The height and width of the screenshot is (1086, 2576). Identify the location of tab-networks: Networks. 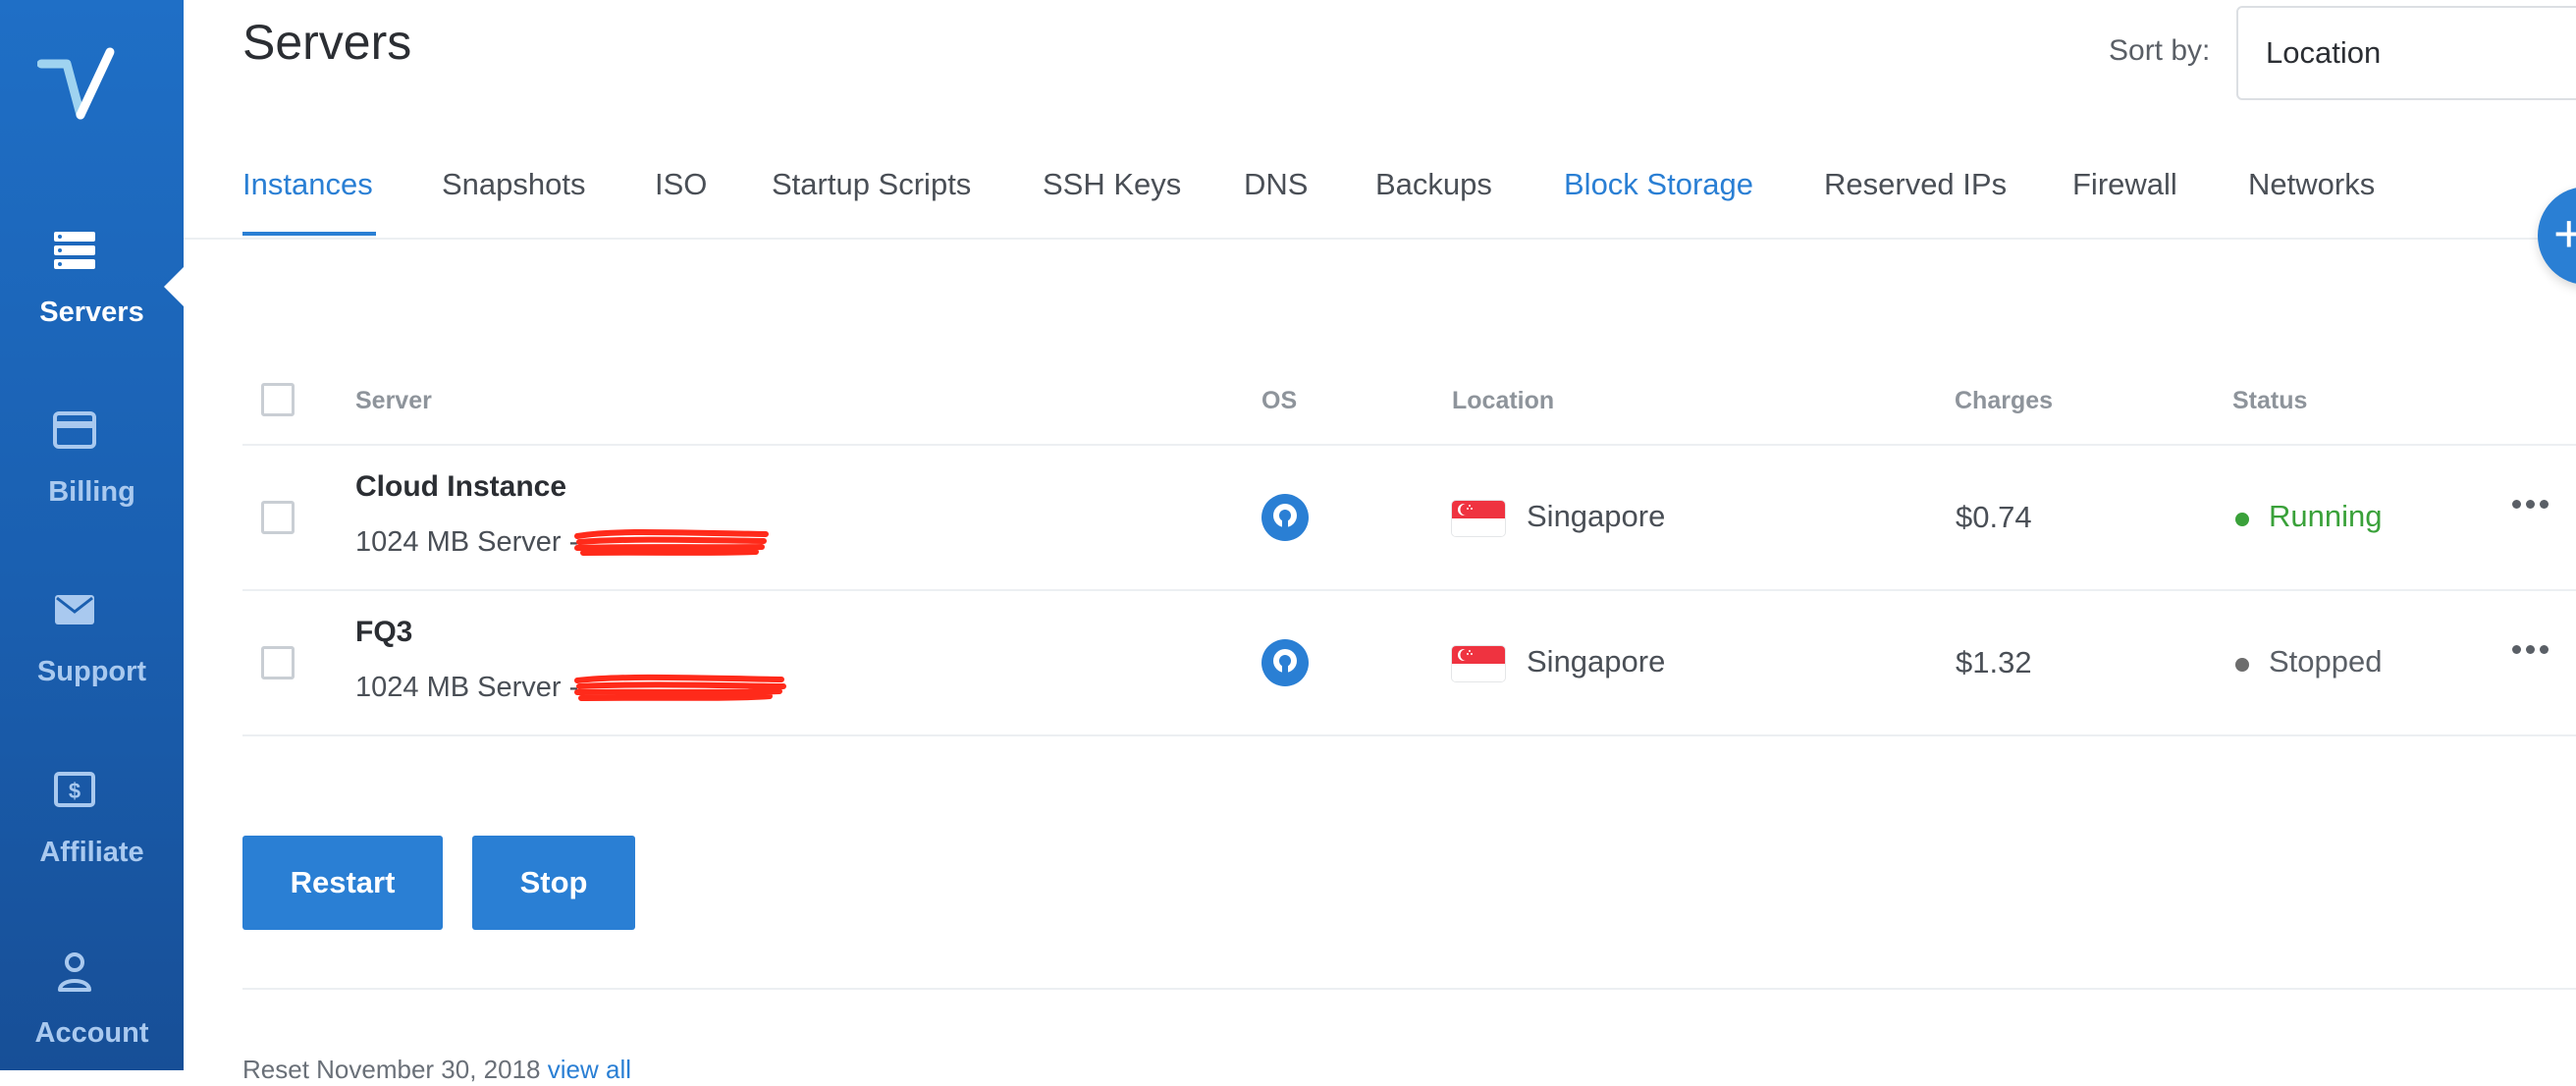
(2311, 184).